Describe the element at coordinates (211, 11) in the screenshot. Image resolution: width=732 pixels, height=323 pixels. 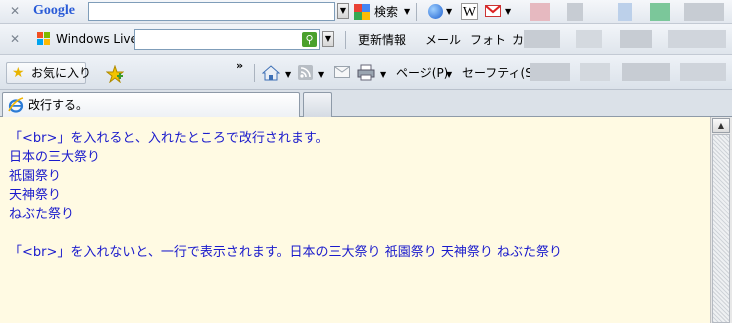
I see `google-search-input` at that location.